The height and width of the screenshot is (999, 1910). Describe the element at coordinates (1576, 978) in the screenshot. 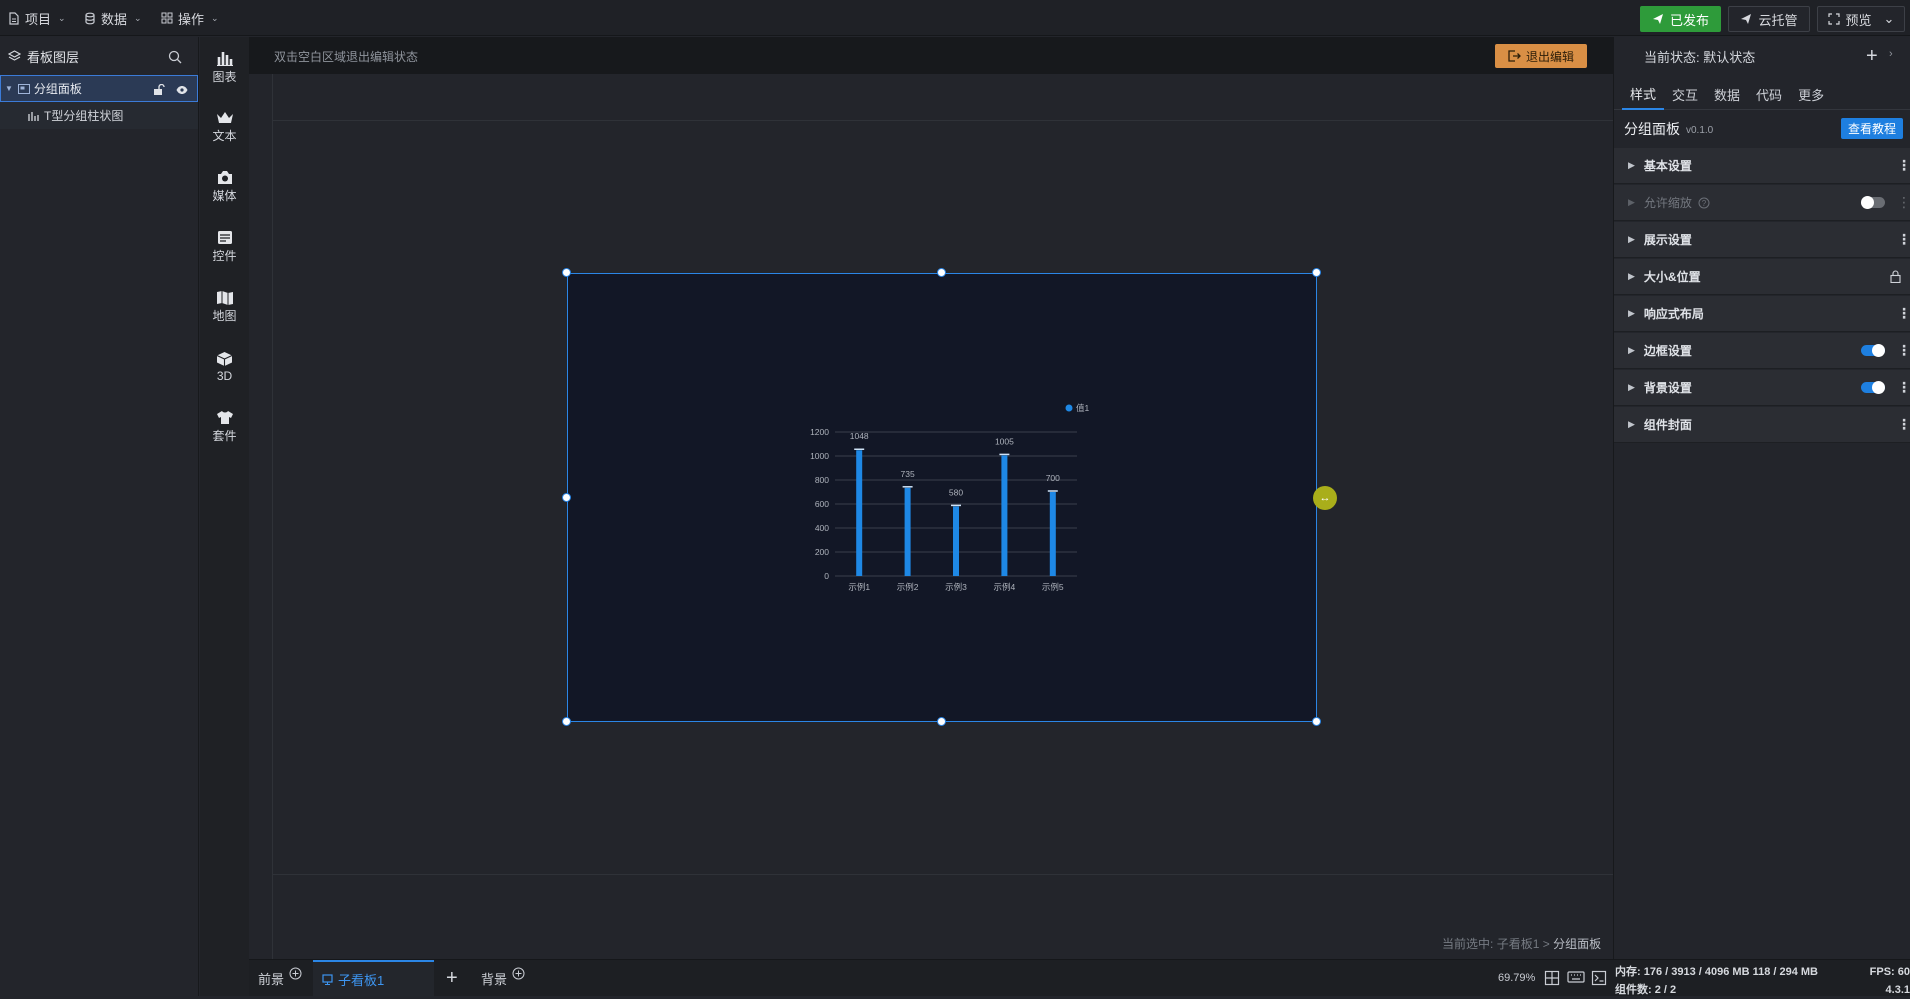

I see `keyboard-icon` at that location.